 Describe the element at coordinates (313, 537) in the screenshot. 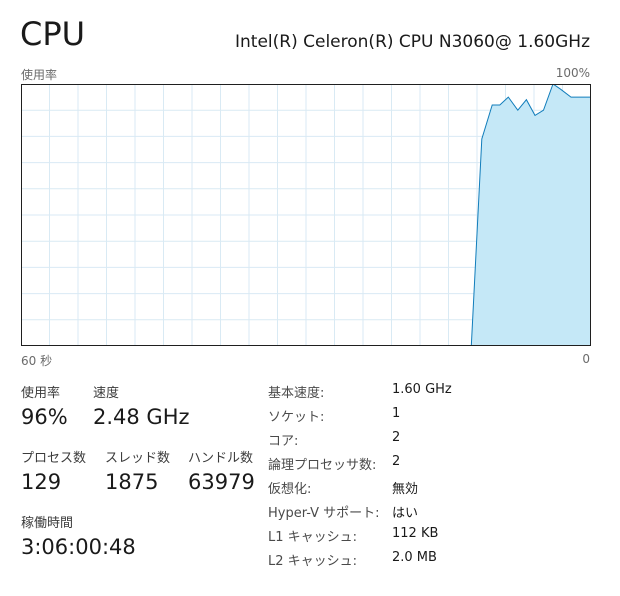

I see `spec-l1-cache-label: L1 キャッシュ:` at that location.